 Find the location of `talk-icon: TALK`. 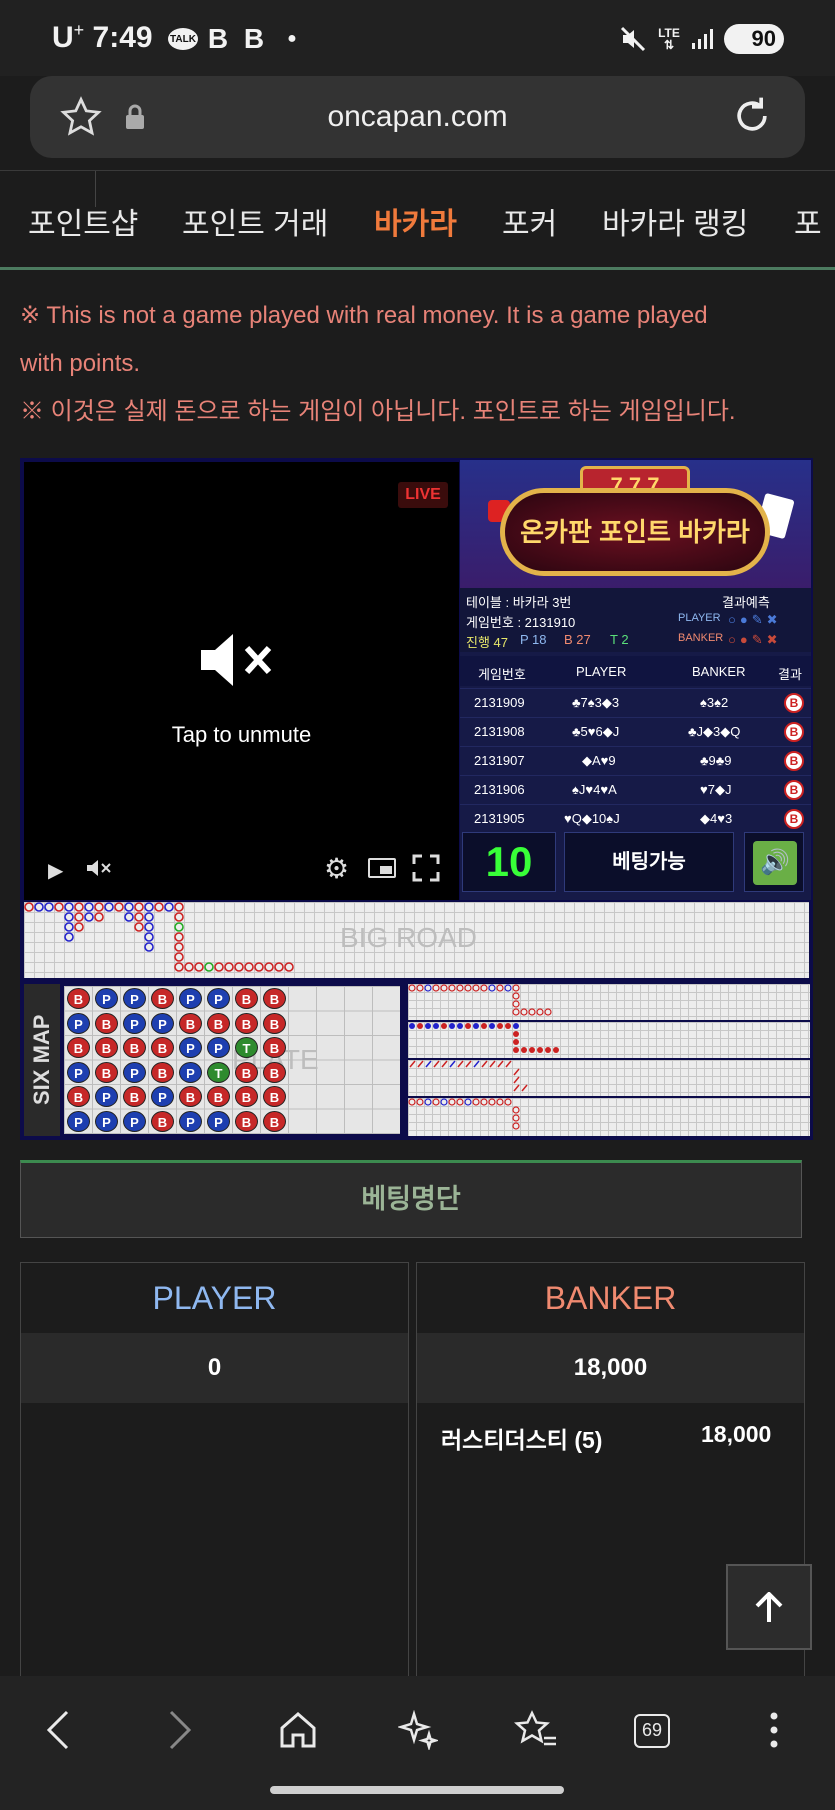

talk-icon: TALK is located at coordinates (183, 39).